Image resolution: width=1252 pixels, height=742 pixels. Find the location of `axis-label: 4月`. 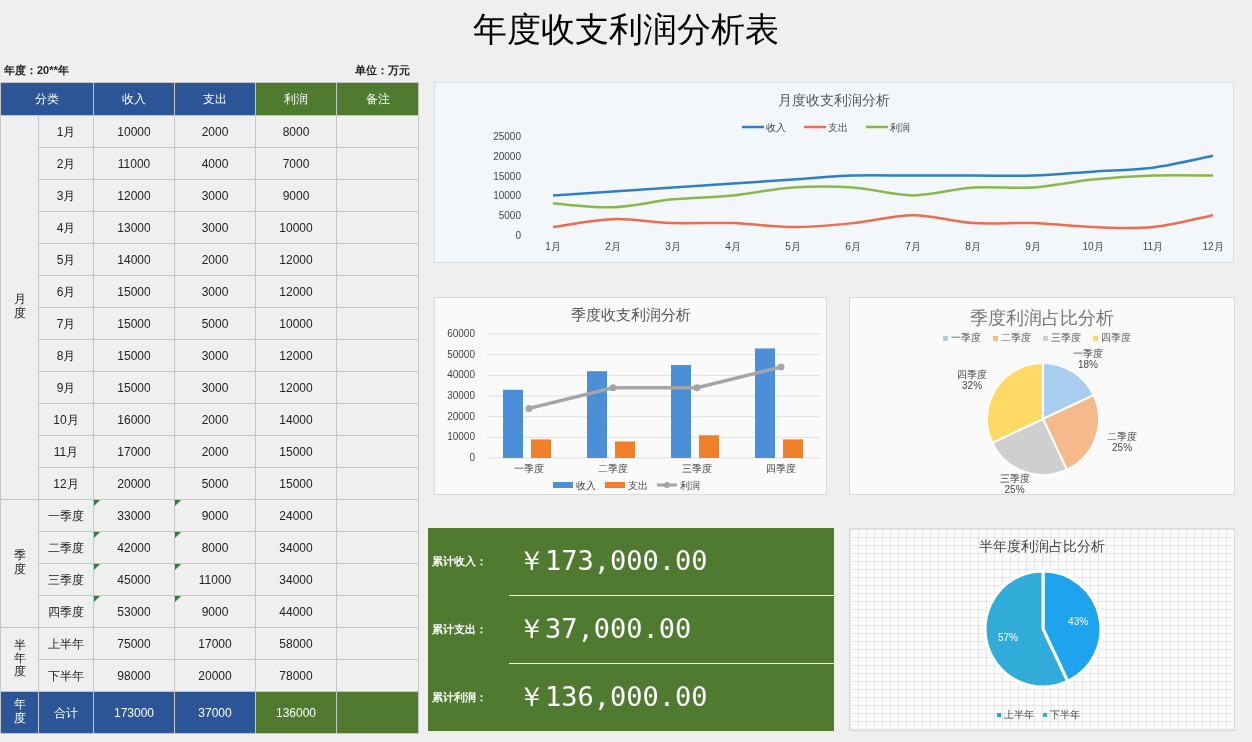

axis-label: 4月 is located at coordinates (733, 246).